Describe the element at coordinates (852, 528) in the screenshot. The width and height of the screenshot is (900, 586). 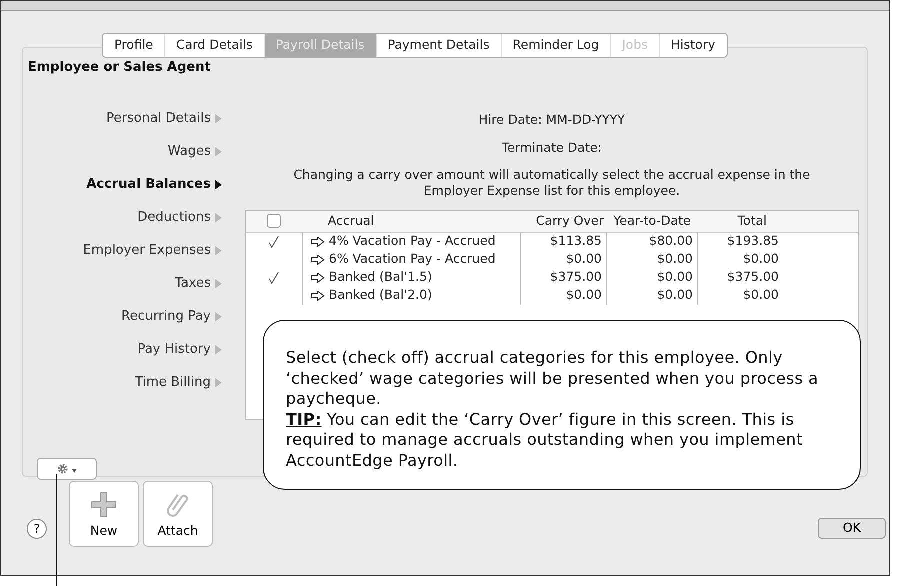
I see `ok-button: OK` at that location.